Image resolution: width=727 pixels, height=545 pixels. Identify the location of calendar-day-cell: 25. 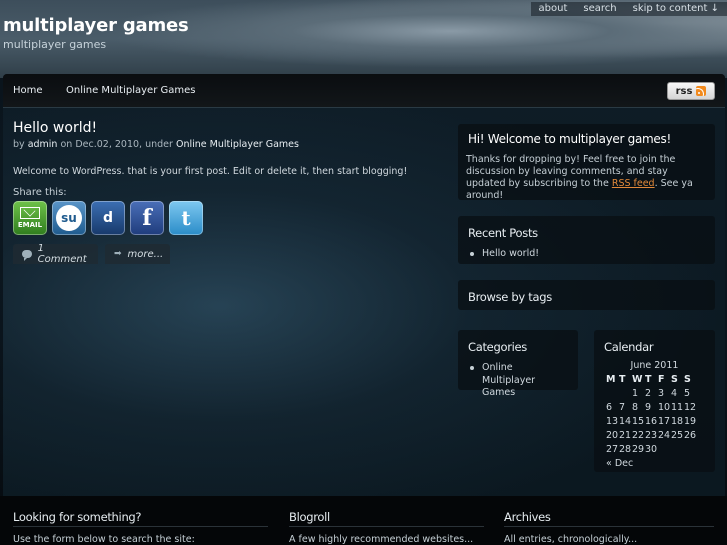
(677, 435).